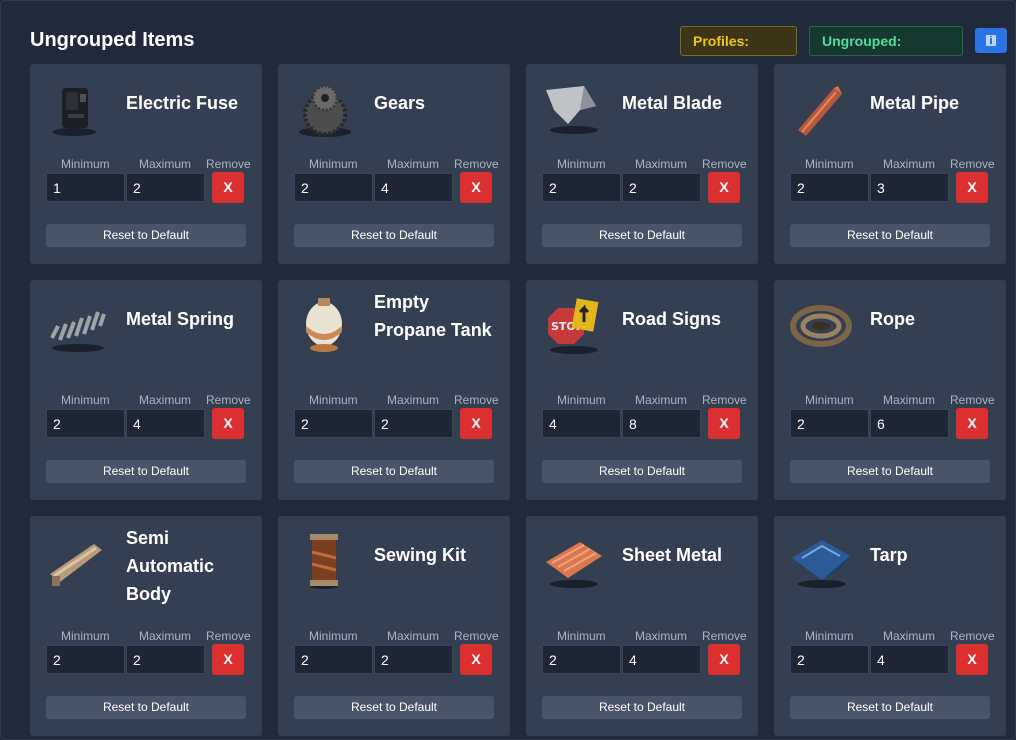  I want to click on info-button, so click(991, 40).